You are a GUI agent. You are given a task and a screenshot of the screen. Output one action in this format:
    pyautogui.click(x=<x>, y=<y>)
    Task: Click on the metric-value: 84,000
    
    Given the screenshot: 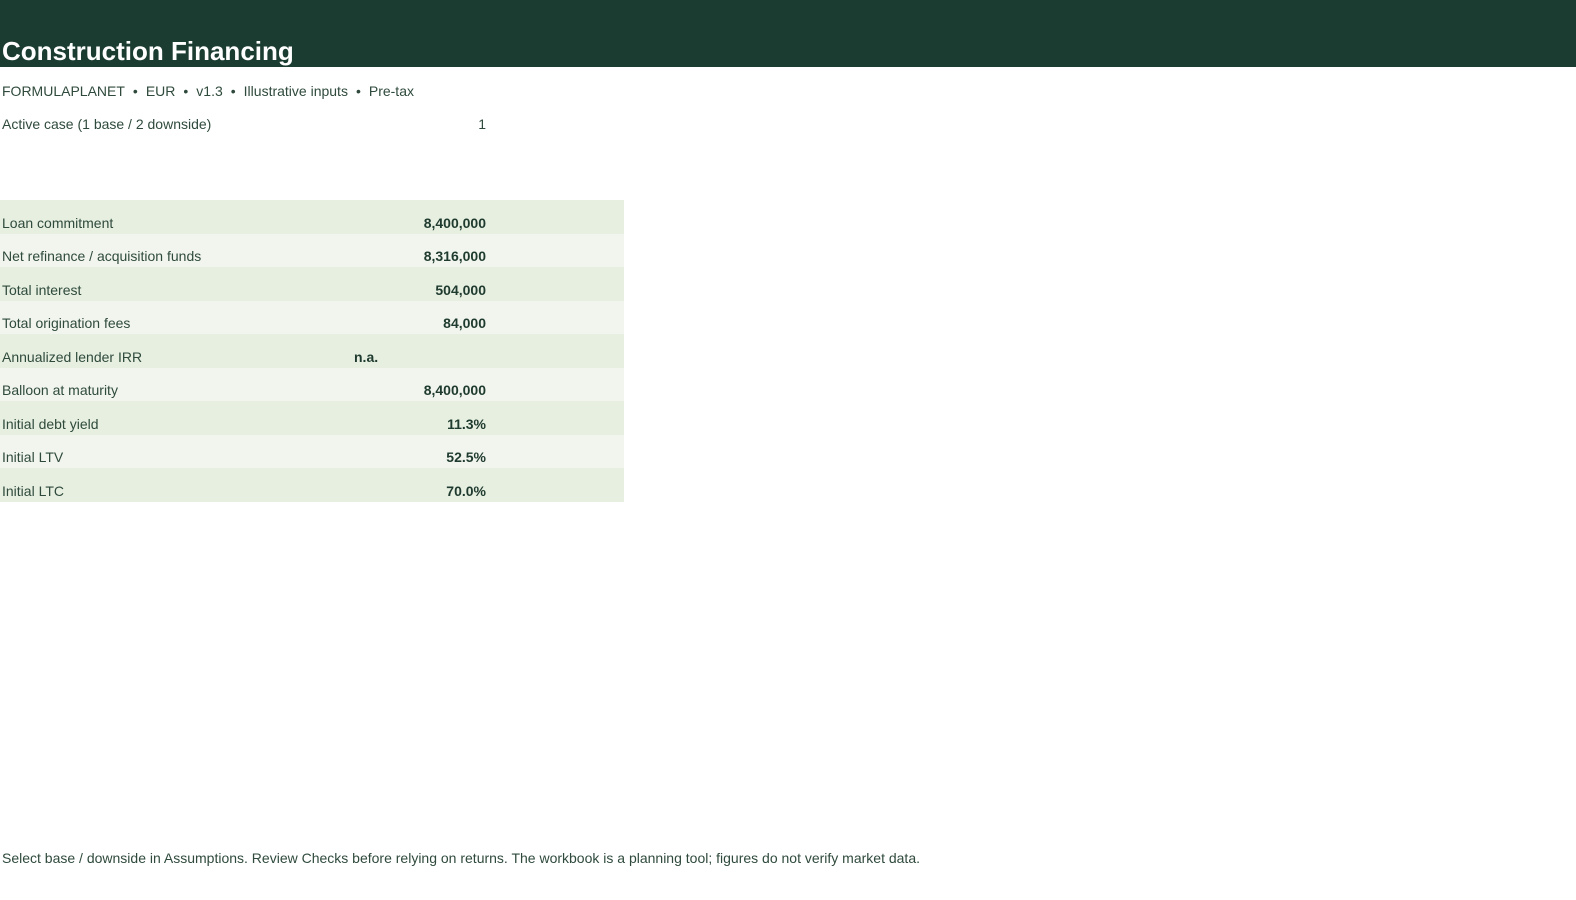 What is the action you would take?
    pyautogui.click(x=464, y=323)
    